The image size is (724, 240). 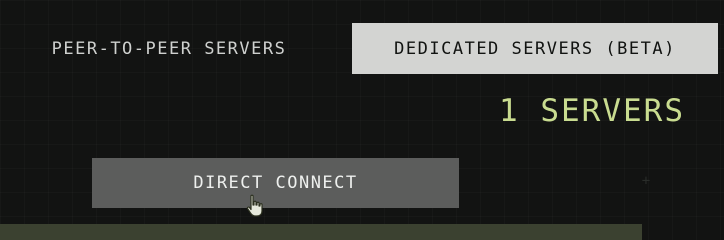 What do you see at coordinates (592, 111) in the screenshot?
I see `server-count: 1 SERVERS` at bounding box center [592, 111].